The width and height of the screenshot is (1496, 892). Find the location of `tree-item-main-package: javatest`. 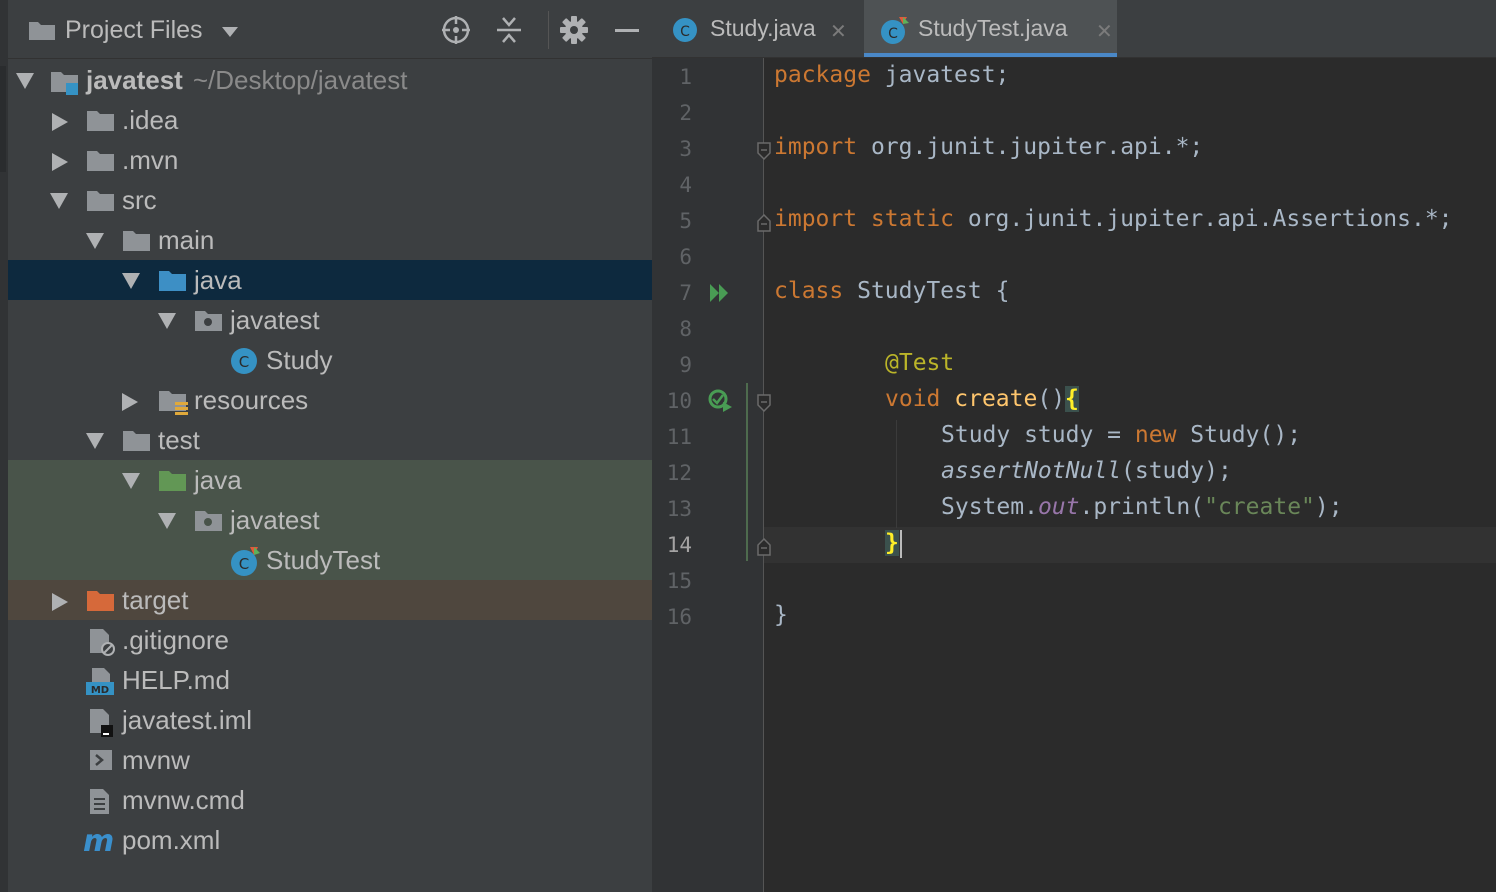

tree-item-main-package: javatest is located at coordinates (330, 320).